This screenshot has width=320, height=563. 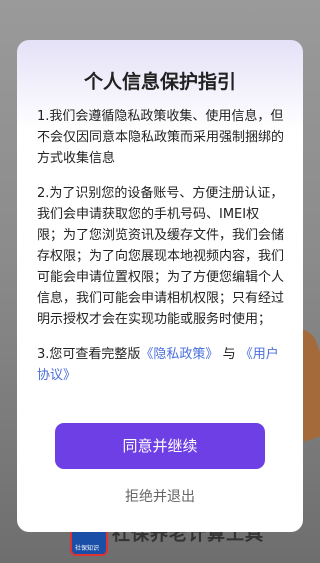 What do you see at coordinates (86, 548) in the screenshot?
I see `app-logo-text: 社保知识` at bounding box center [86, 548].